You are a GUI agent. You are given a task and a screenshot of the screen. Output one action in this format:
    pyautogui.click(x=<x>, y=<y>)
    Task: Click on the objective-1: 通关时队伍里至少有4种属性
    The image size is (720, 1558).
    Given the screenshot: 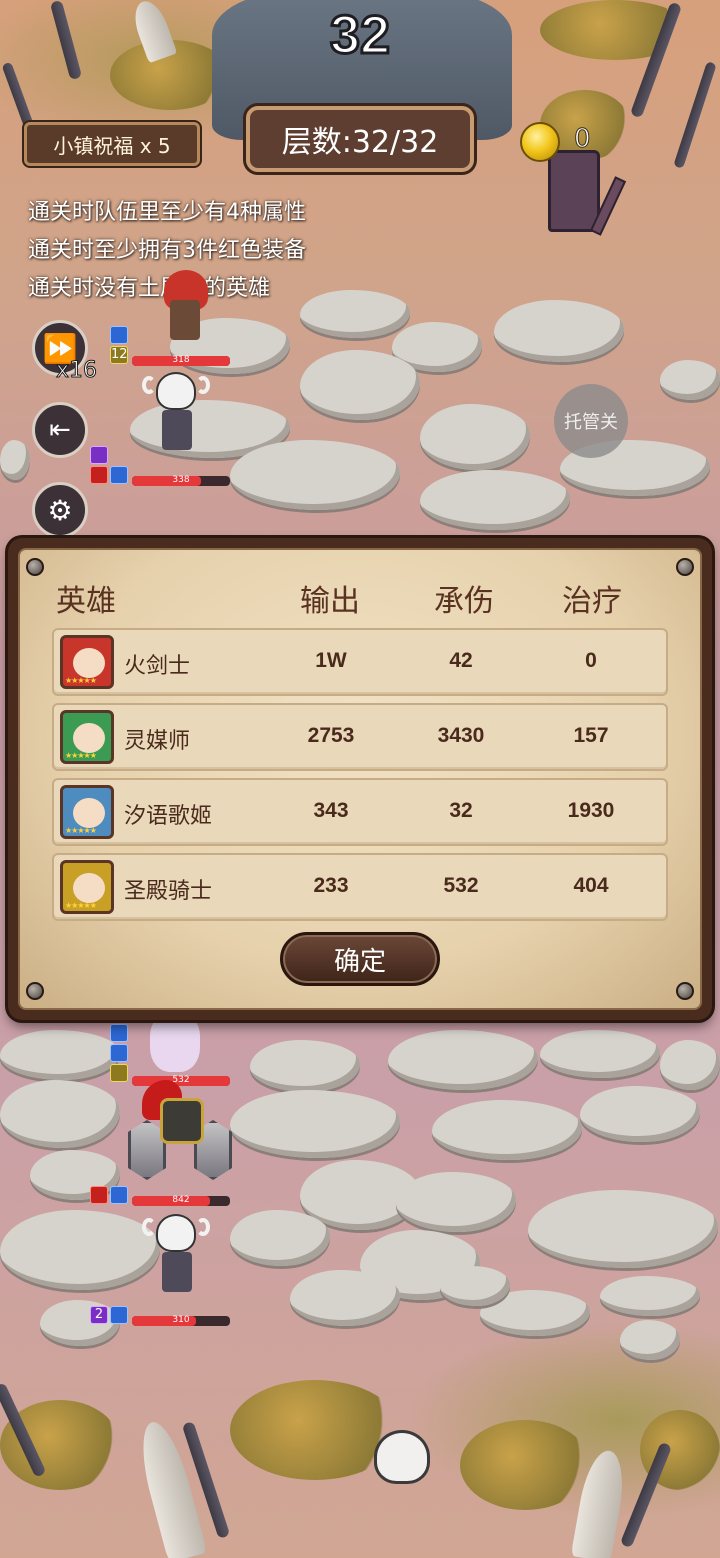 What is the action you would take?
    pyautogui.click(x=167, y=212)
    